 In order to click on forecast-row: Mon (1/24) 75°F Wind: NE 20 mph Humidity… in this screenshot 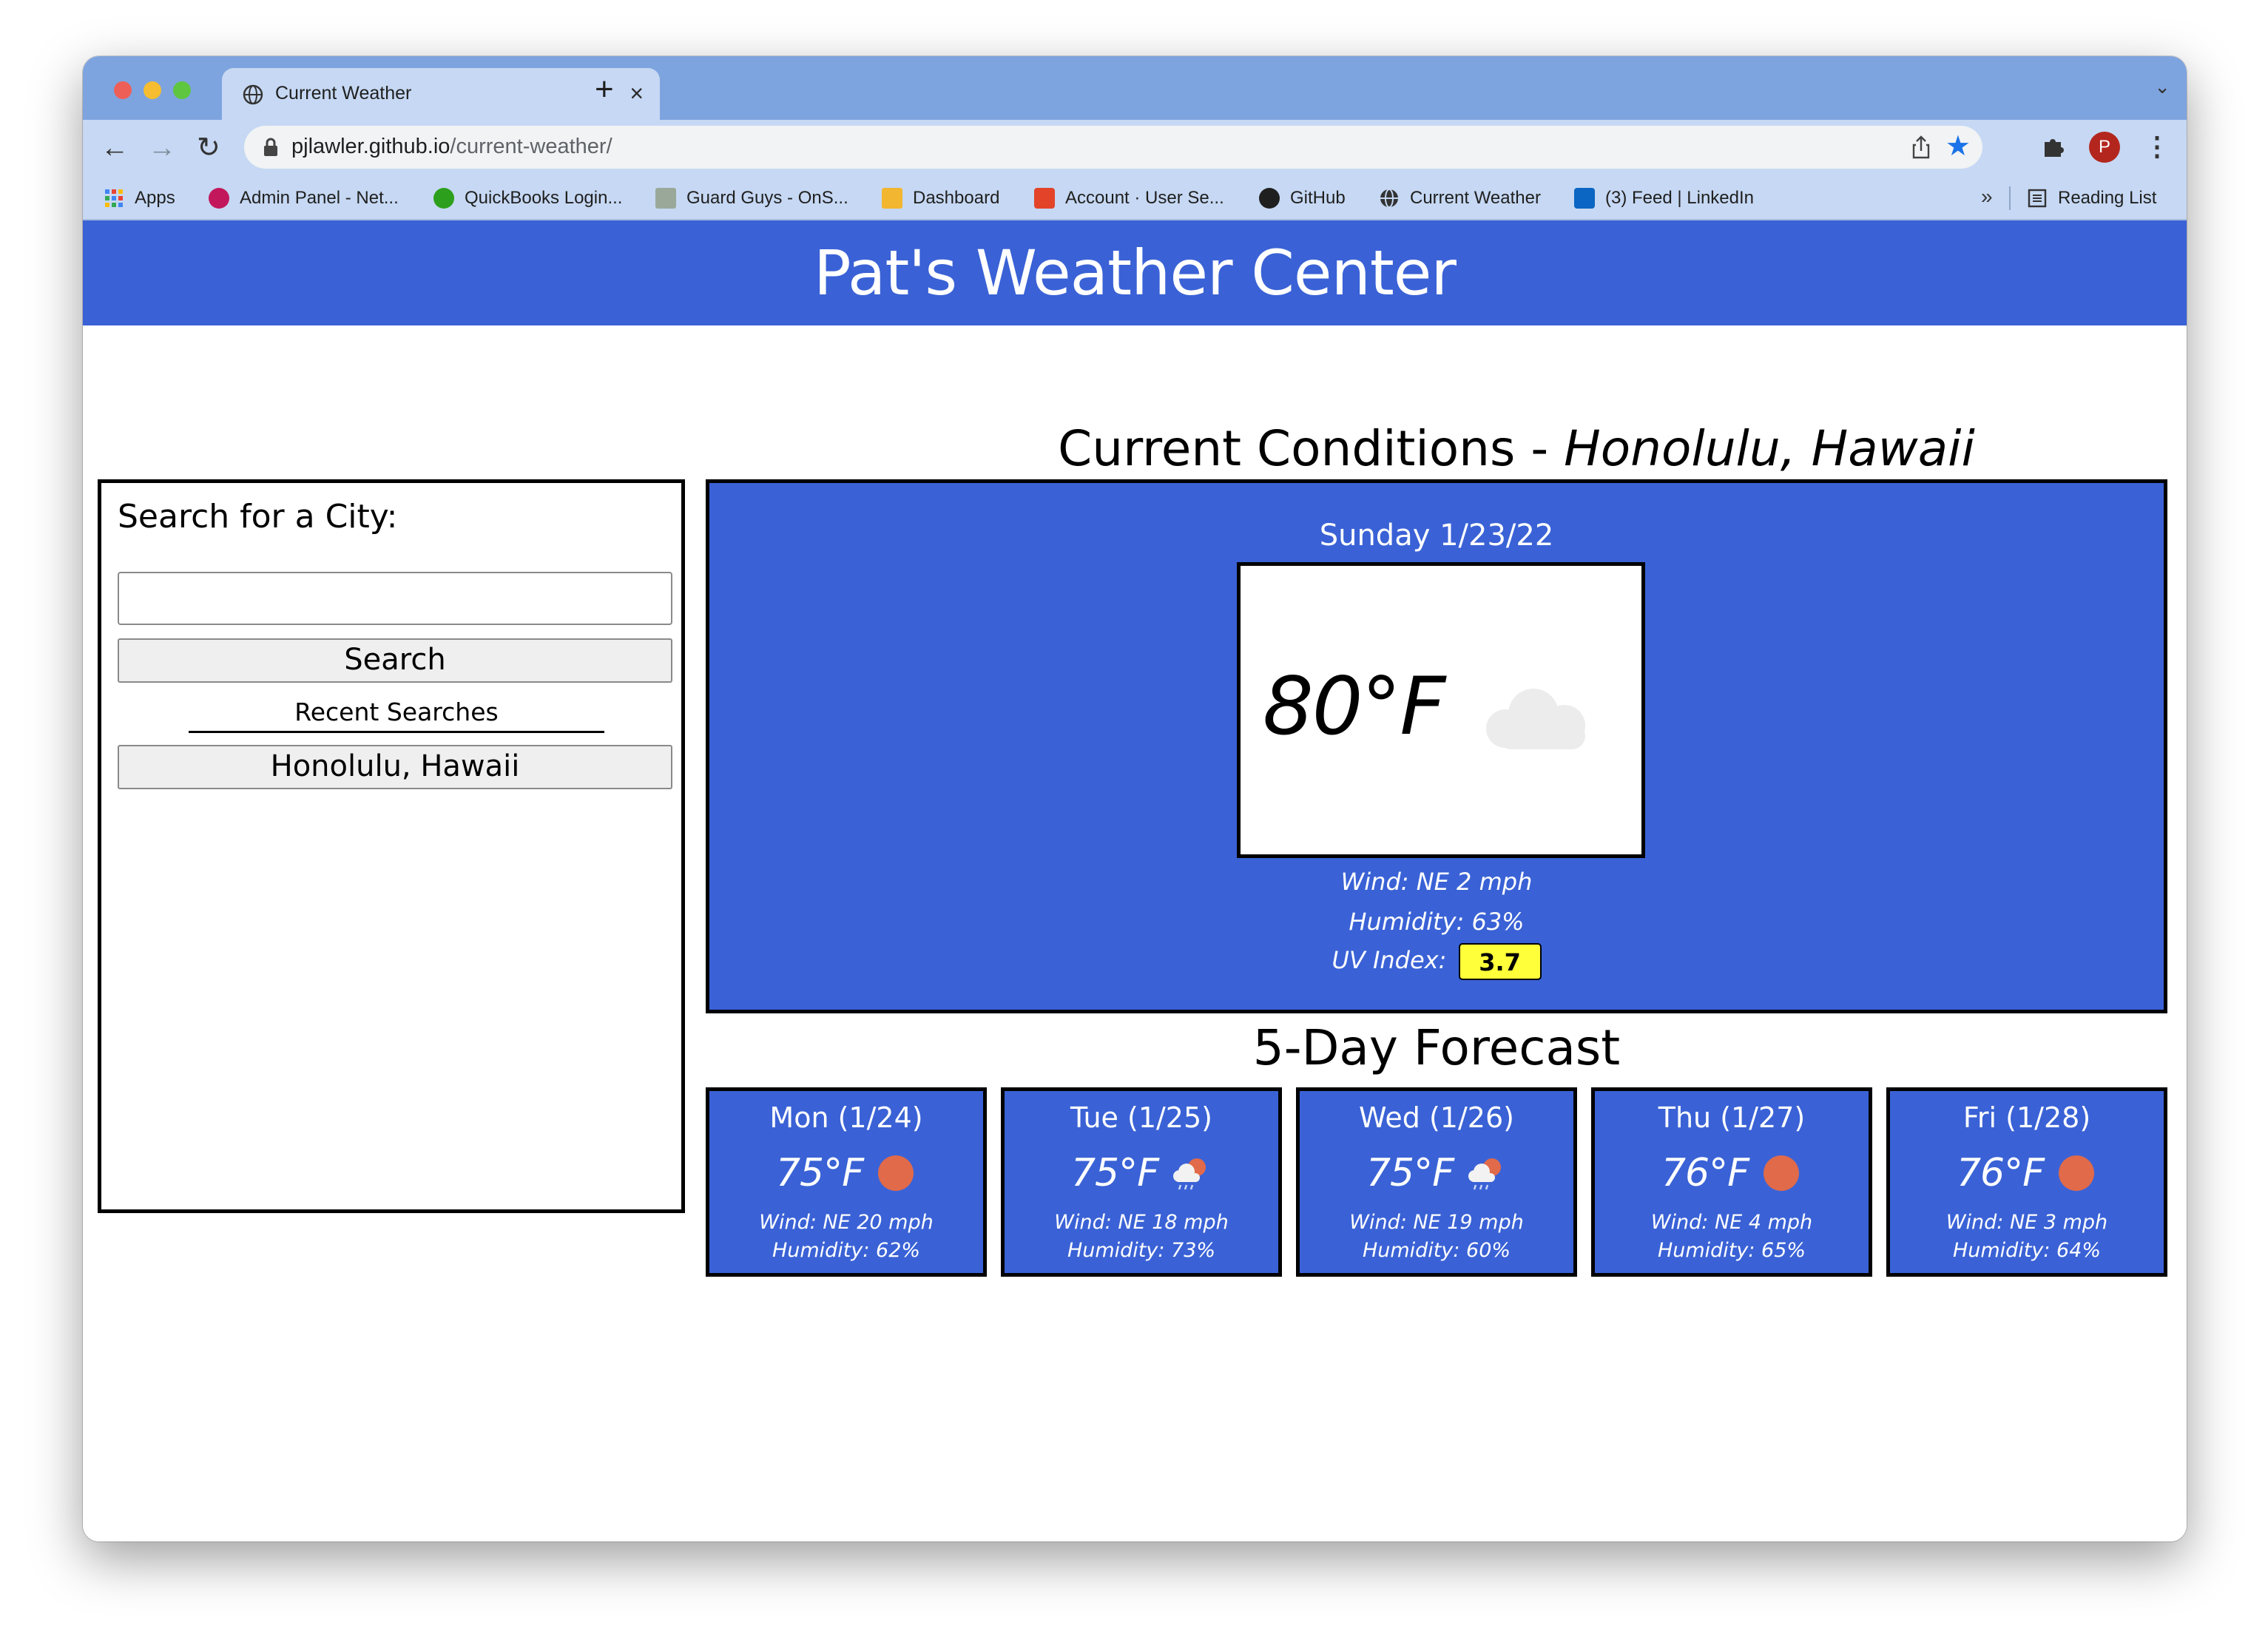, I will do `click(1436, 1182)`.